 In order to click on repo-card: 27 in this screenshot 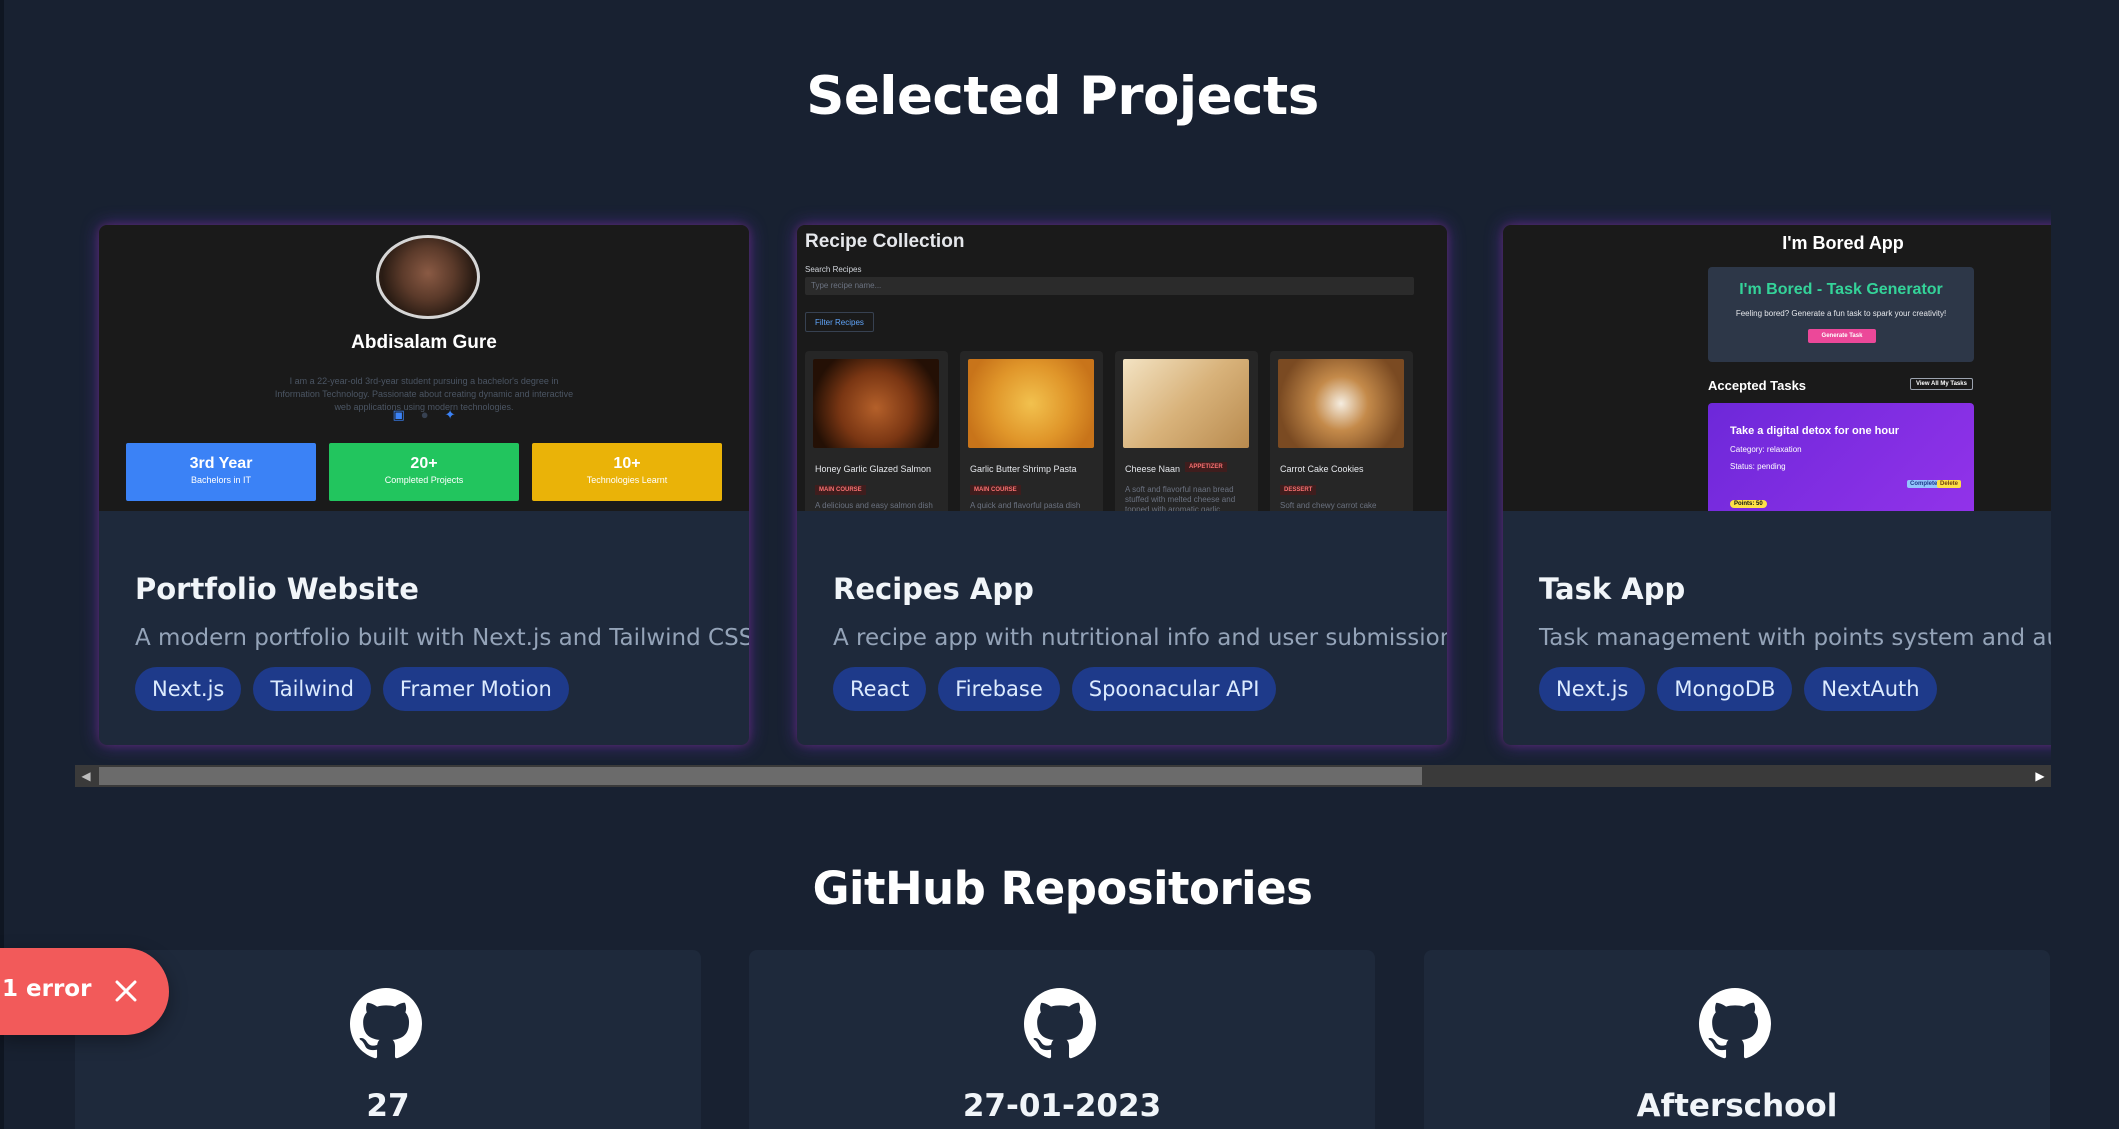, I will do `click(388, 1039)`.